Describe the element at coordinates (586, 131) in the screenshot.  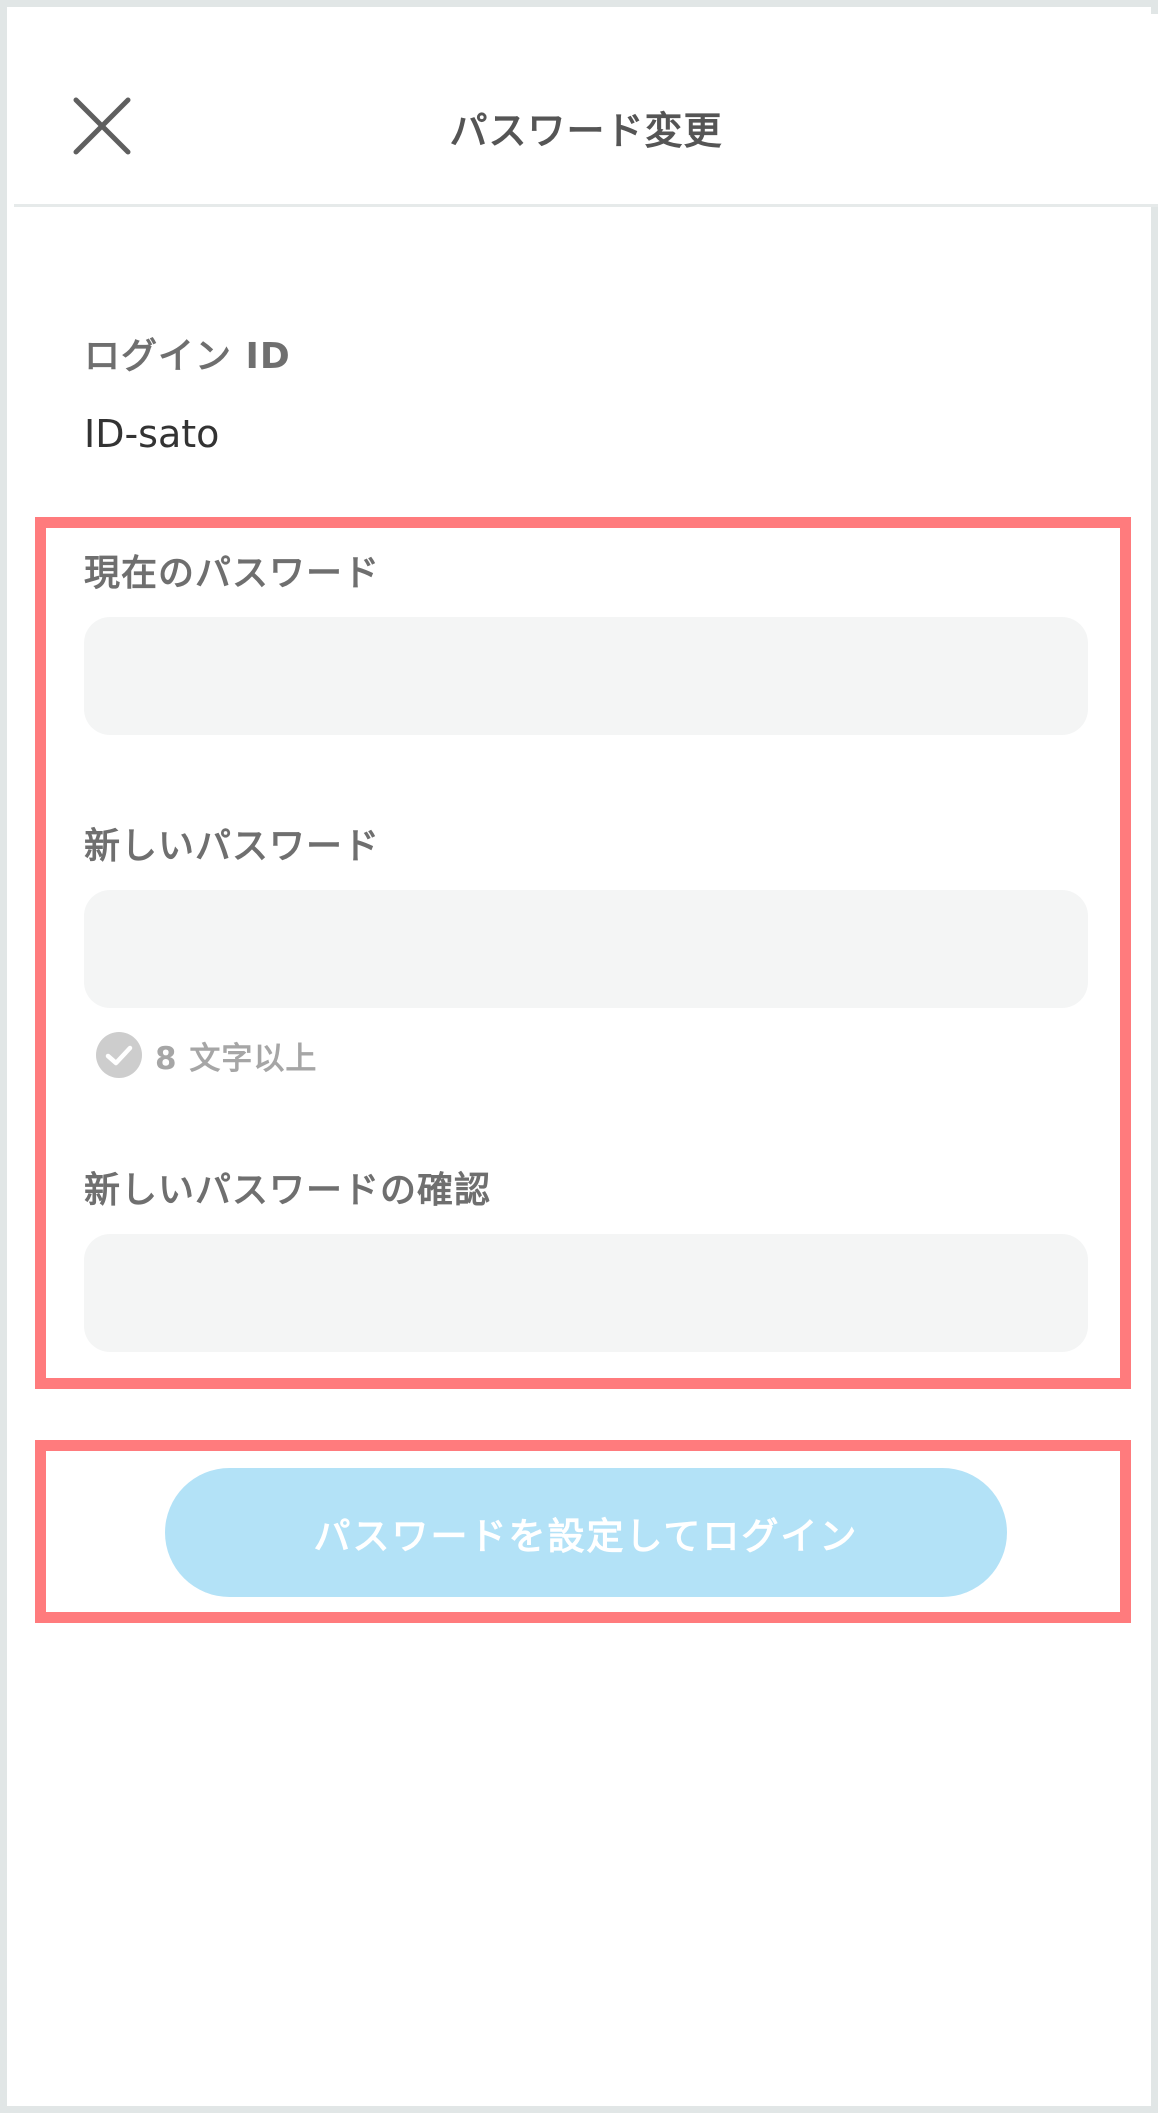
I see `page-title: パスワード変更` at that location.